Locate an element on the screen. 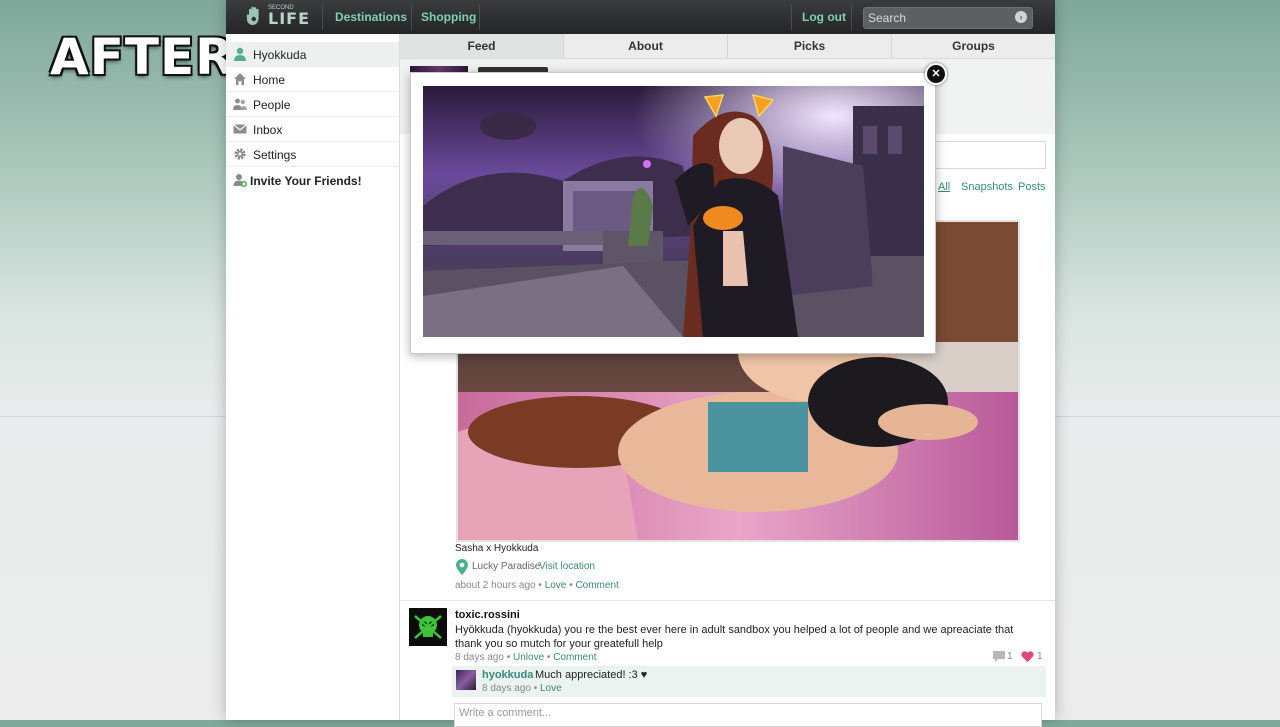  commenter-avatar is located at coordinates (428, 627).